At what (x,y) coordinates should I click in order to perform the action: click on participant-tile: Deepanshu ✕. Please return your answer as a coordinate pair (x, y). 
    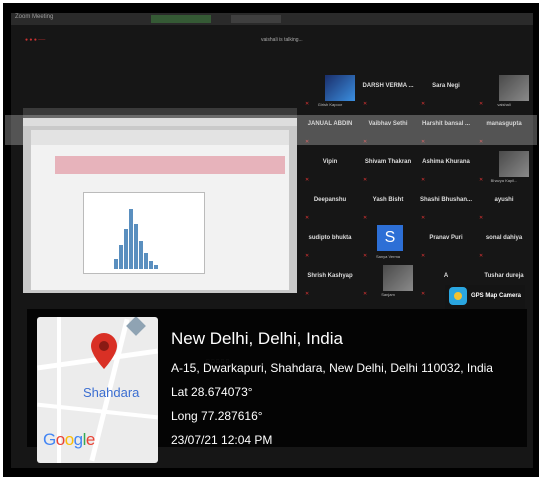
    Looking at the image, I should click on (330, 203).